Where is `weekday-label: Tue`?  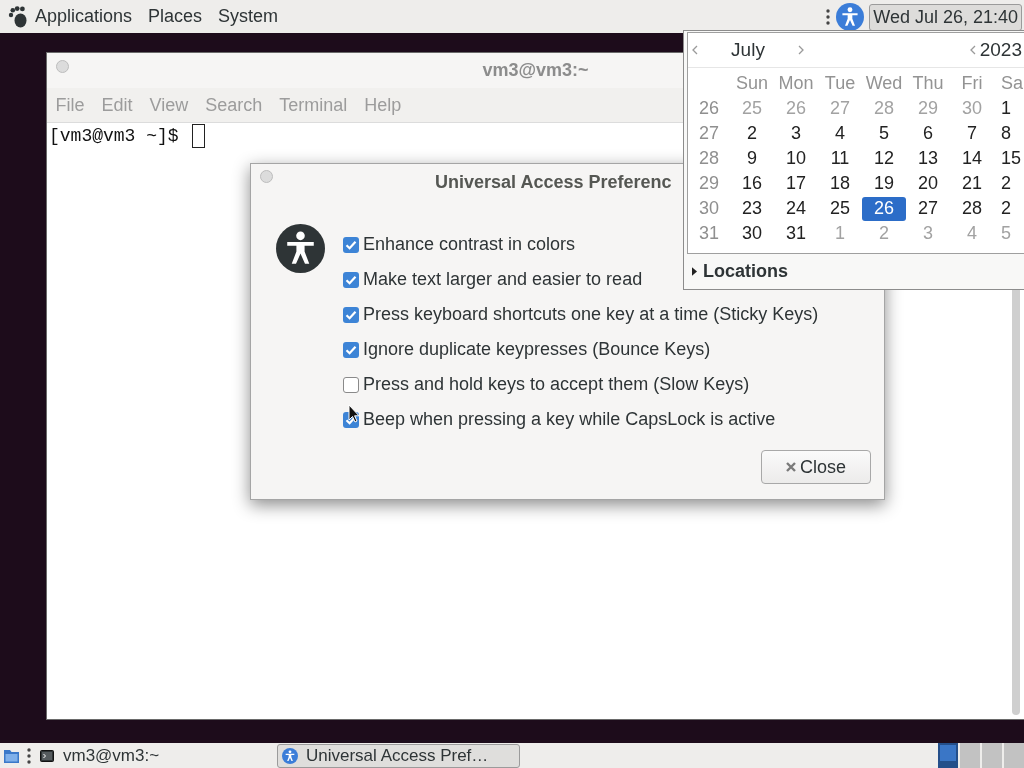
weekday-label: Tue is located at coordinates (840, 83).